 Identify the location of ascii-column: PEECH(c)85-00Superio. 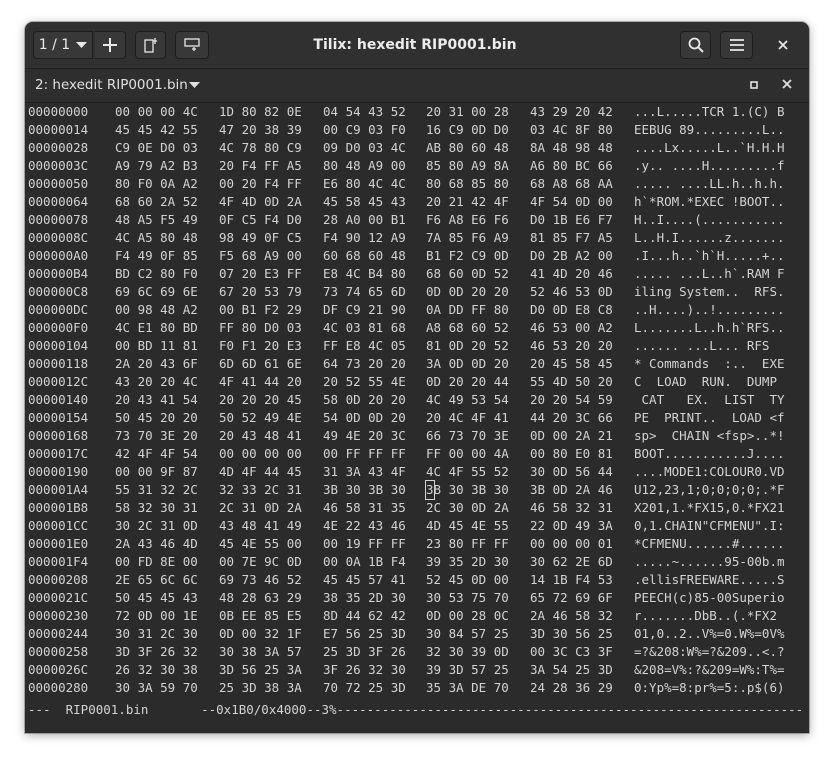
(709, 598).